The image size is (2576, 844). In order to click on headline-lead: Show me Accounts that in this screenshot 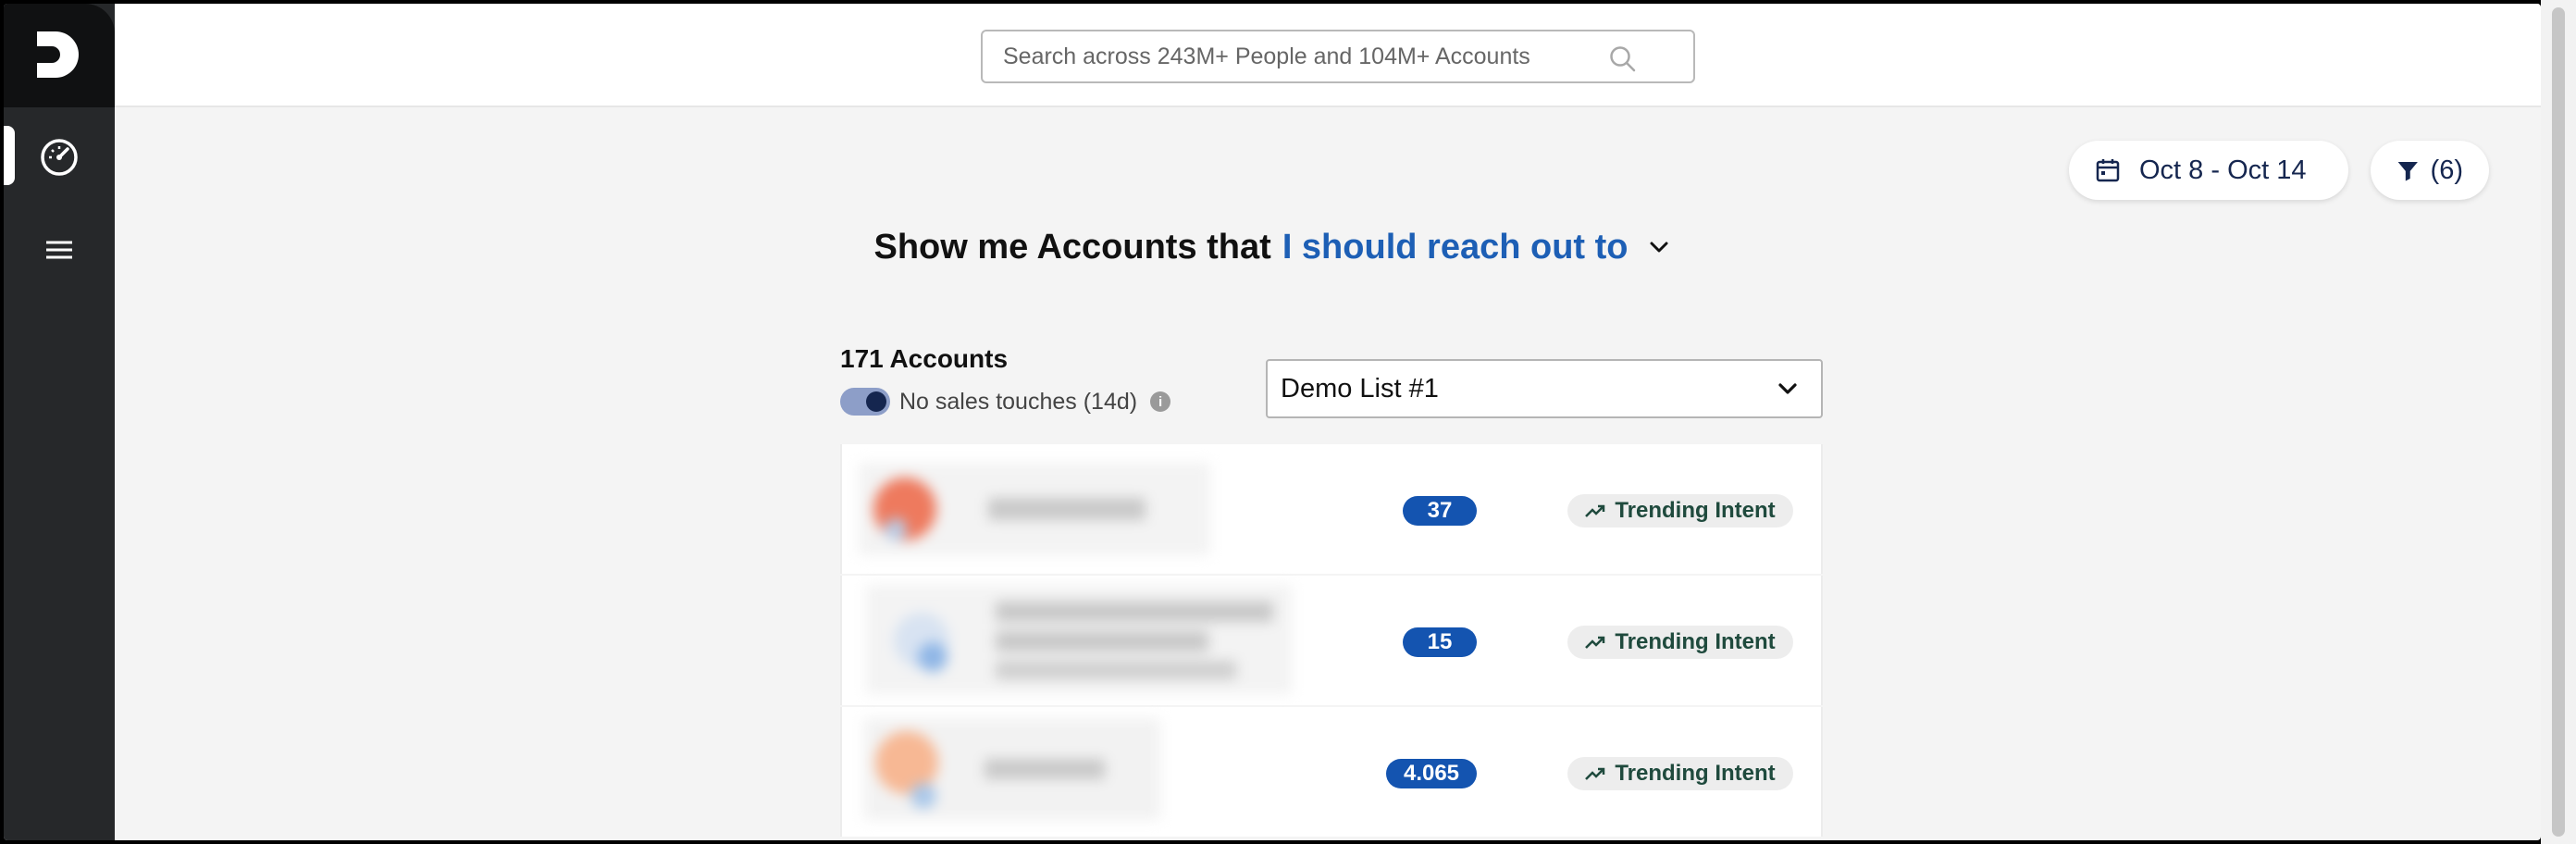, I will do `click(1072, 247)`.